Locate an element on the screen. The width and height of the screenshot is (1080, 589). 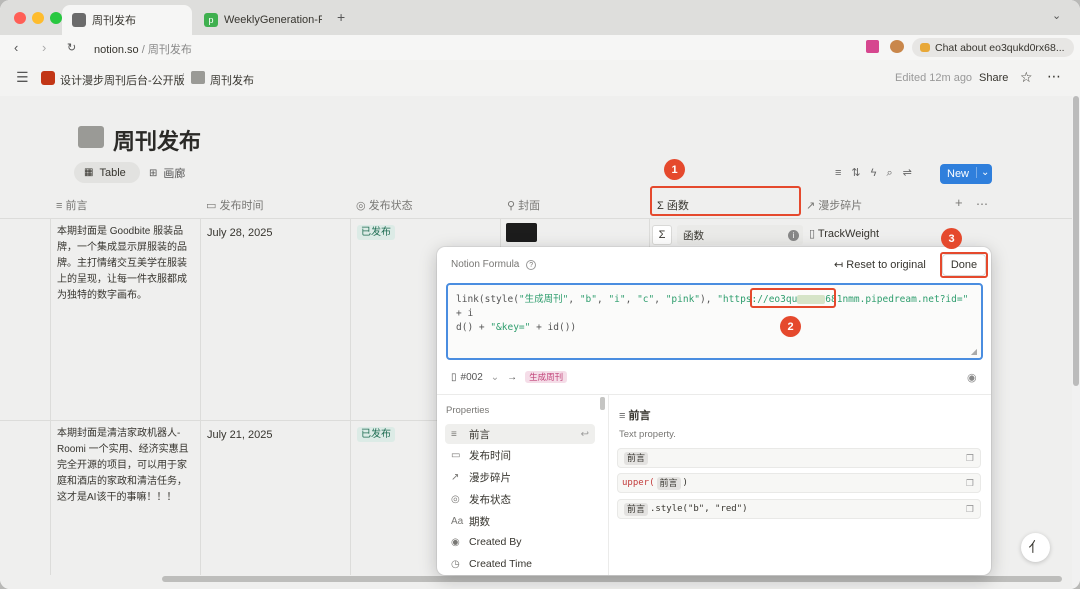
add-column-button: + is located at coordinates (959, 202).